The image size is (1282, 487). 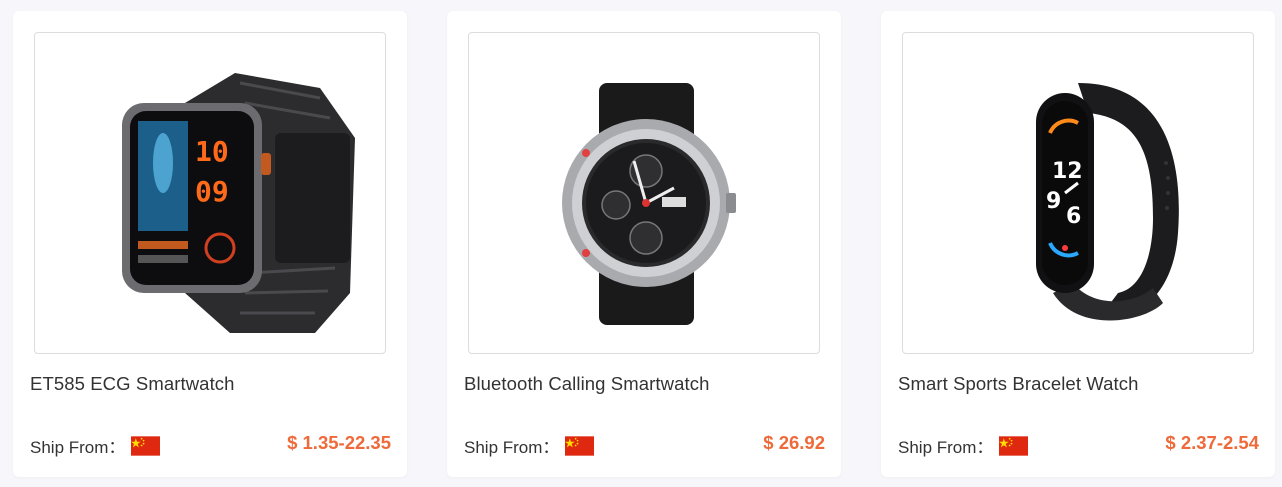 What do you see at coordinates (1053, 201) in the screenshot?
I see `svg-text: 9` at bounding box center [1053, 201].